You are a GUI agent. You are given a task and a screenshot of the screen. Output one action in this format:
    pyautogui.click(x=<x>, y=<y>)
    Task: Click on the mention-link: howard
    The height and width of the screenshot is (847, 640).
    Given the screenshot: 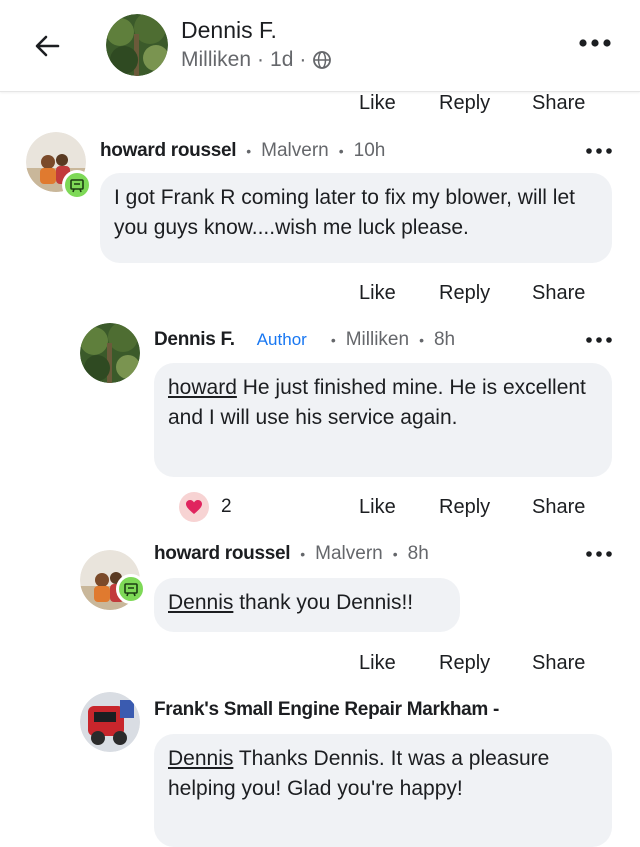 What is the action you would take?
    pyautogui.click(x=202, y=387)
    